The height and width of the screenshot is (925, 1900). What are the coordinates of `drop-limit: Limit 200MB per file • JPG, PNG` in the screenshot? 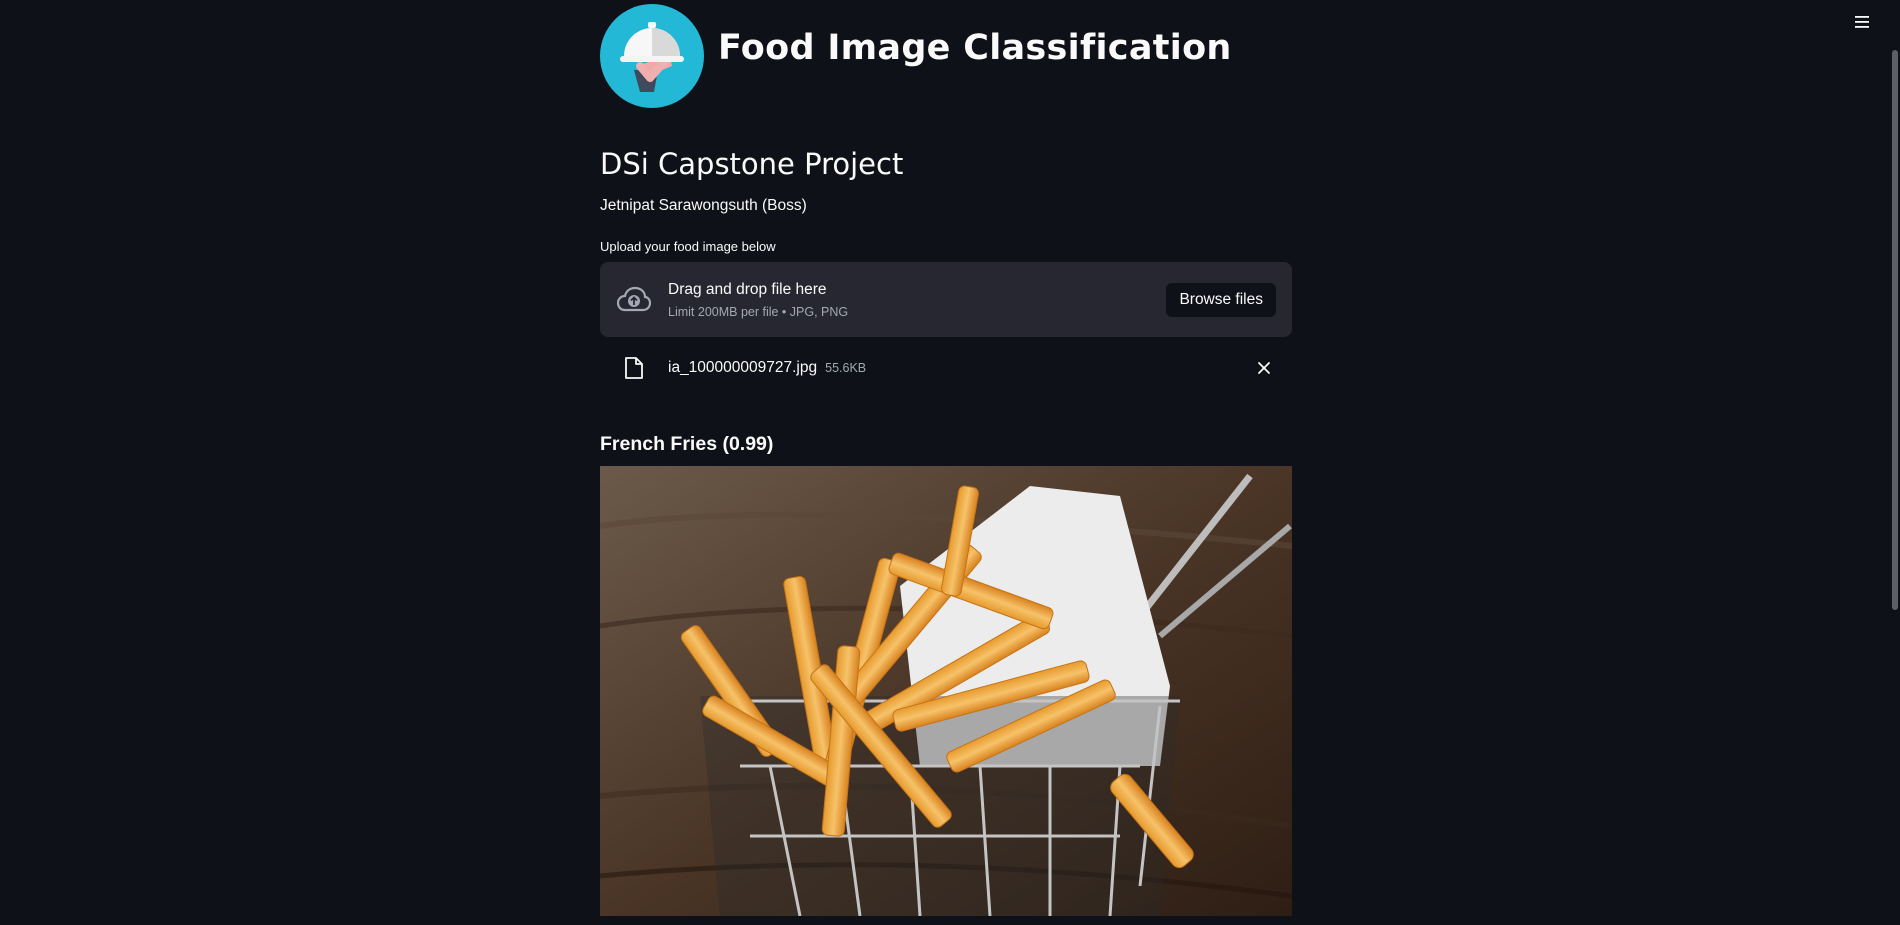 It's located at (758, 311).